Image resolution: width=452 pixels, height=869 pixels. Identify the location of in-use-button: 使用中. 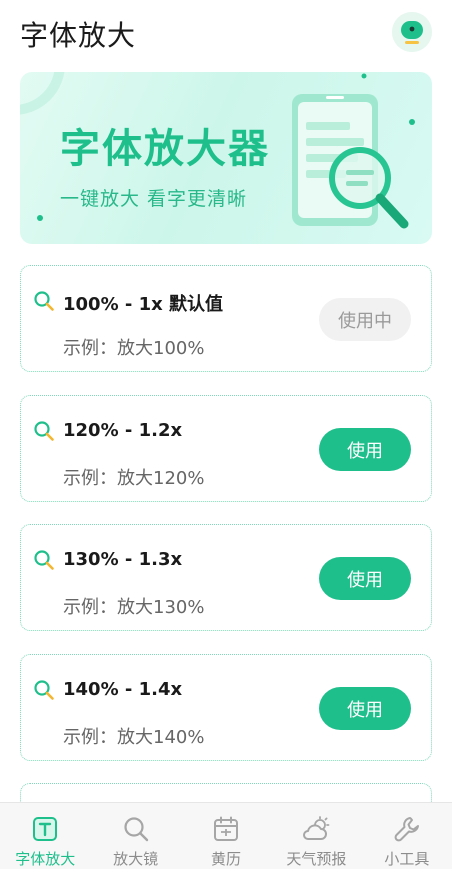
(365, 319).